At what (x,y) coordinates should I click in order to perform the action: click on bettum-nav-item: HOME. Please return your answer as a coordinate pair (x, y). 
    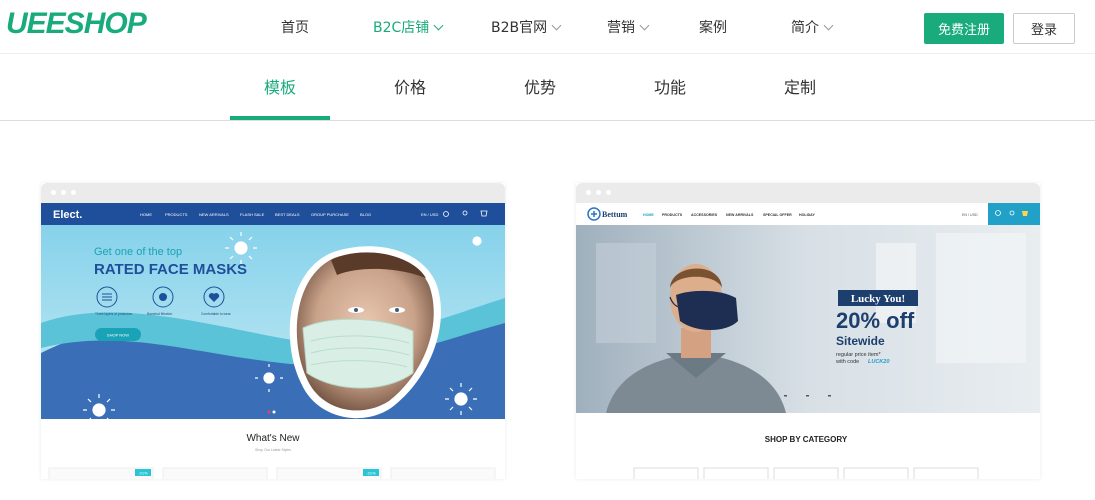
    Looking at the image, I should click on (648, 215).